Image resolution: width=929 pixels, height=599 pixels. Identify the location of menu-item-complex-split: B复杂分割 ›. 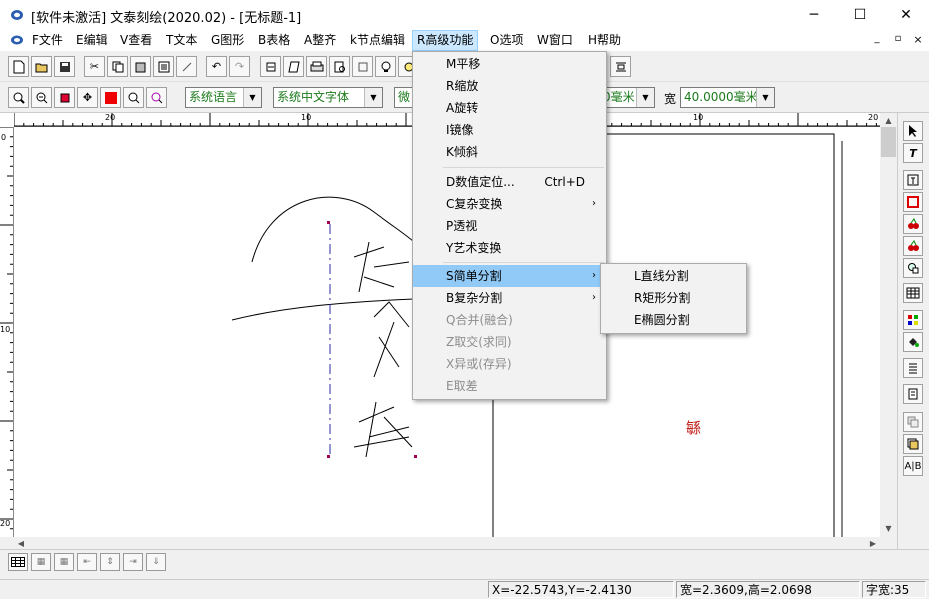
(509, 298).